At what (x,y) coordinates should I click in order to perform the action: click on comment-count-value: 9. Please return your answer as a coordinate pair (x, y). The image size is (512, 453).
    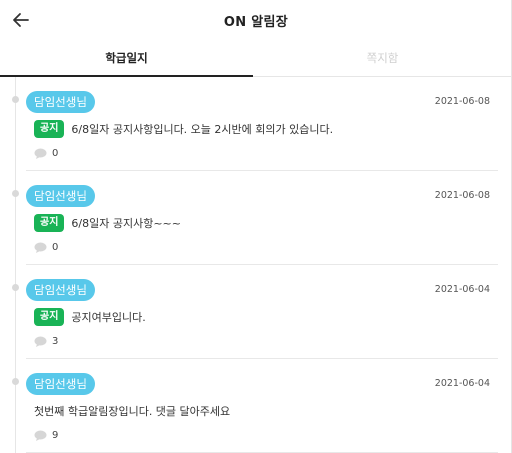
    Looking at the image, I should click on (55, 435).